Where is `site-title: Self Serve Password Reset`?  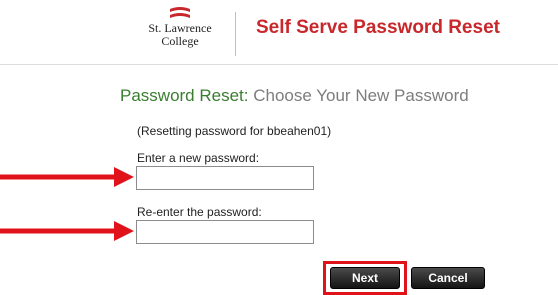
site-title: Self Serve Password Reset is located at coordinates (378, 27).